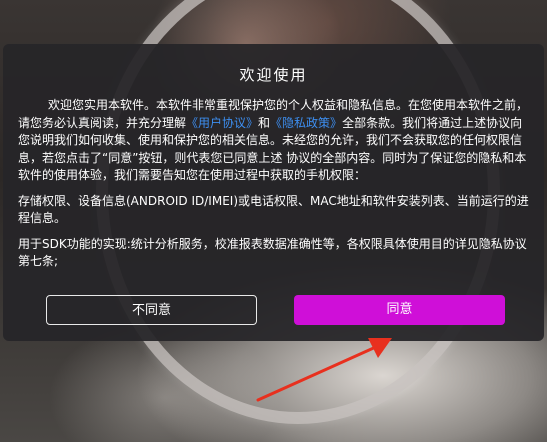 Image resolution: width=547 pixels, height=442 pixels. What do you see at coordinates (264, 122) in the screenshot?
I see `consent-text-and: 和` at bounding box center [264, 122].